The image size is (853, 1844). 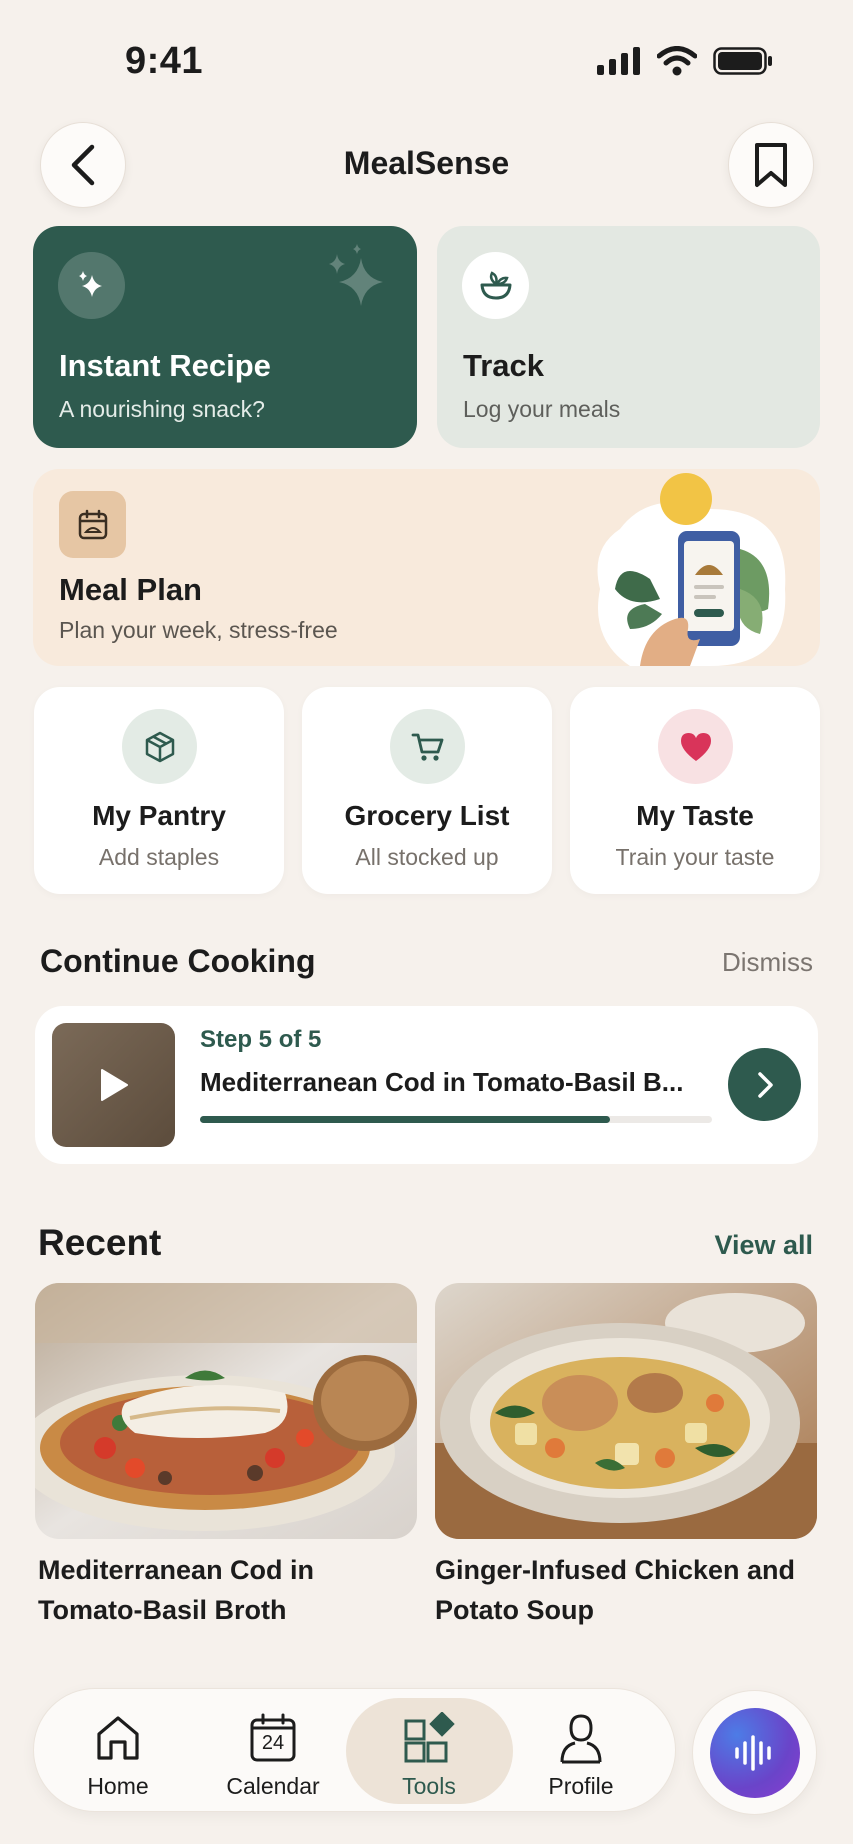 What do you see at coordinates (159, 857) in the screenshot?
I see `my-pantry-subtitle: Add staples` at bounding box center [159, 857].